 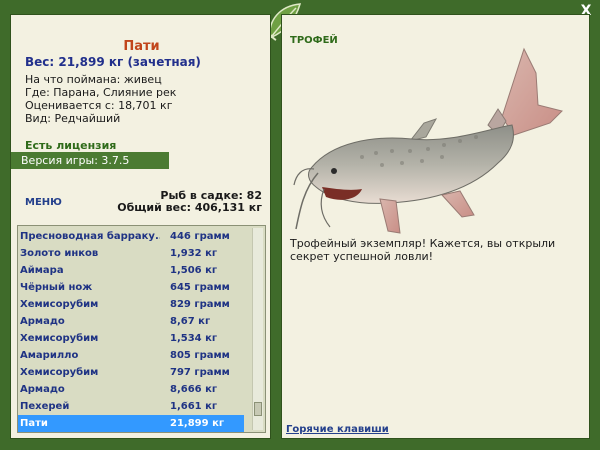 I want to click on list-item: Хемисорубим 829 грамм, so click(x=131, y=304).